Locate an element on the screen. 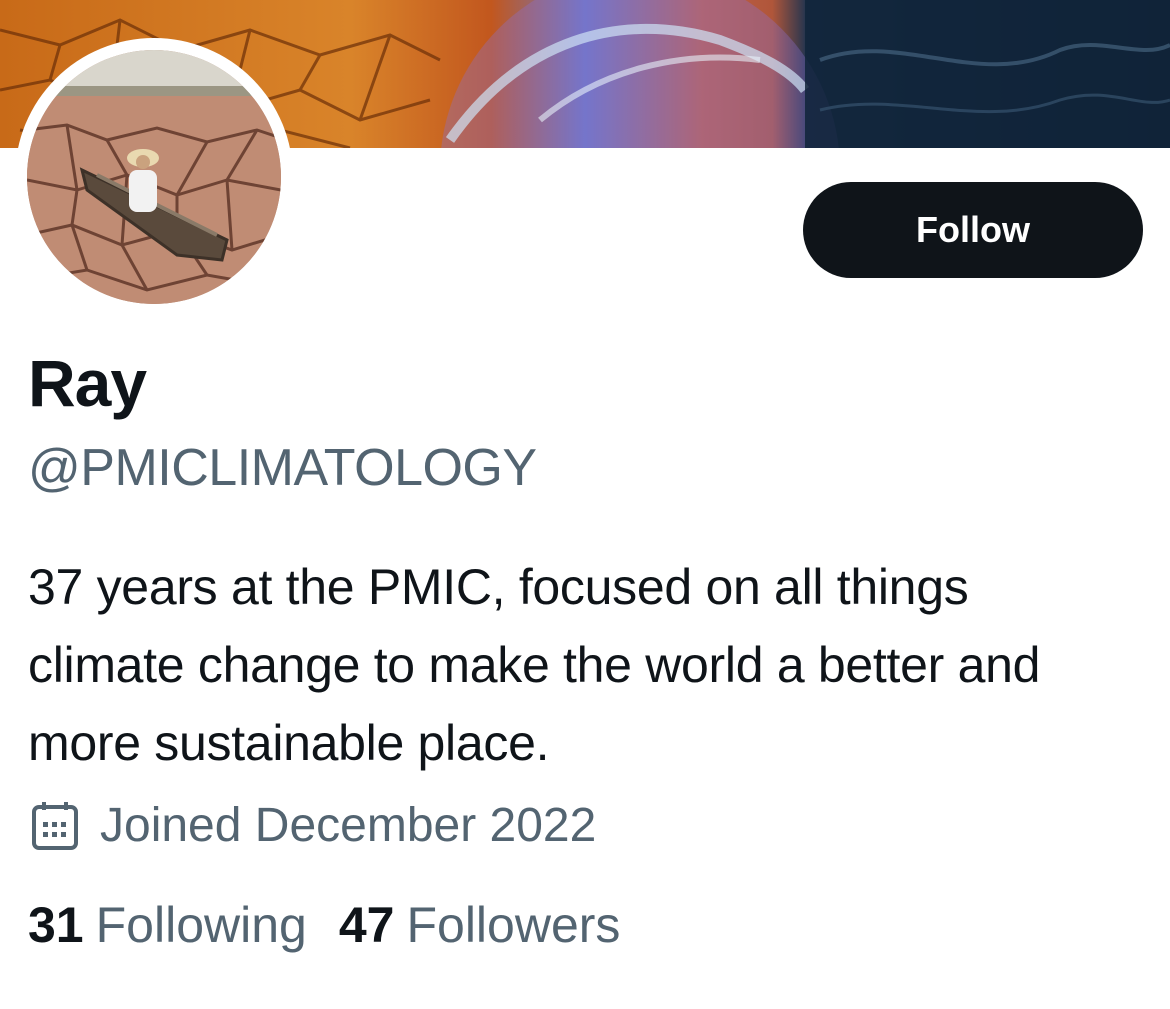 The image size is (1170, 1009). followers-label: Followers is located at coordinates (513, 925).